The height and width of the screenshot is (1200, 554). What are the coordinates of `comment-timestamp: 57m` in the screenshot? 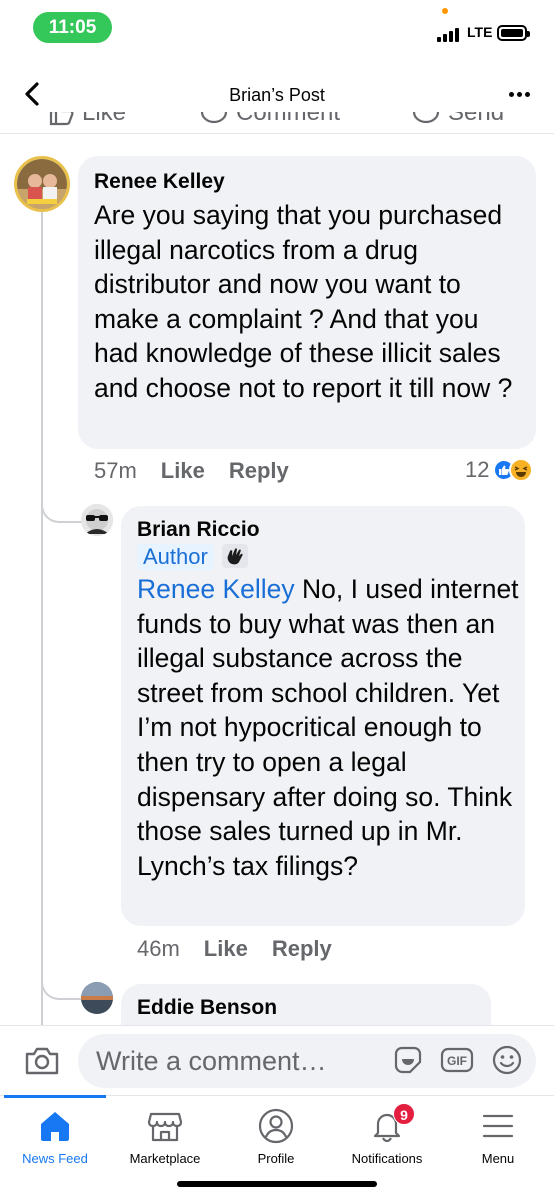 It's located at (115, 470).